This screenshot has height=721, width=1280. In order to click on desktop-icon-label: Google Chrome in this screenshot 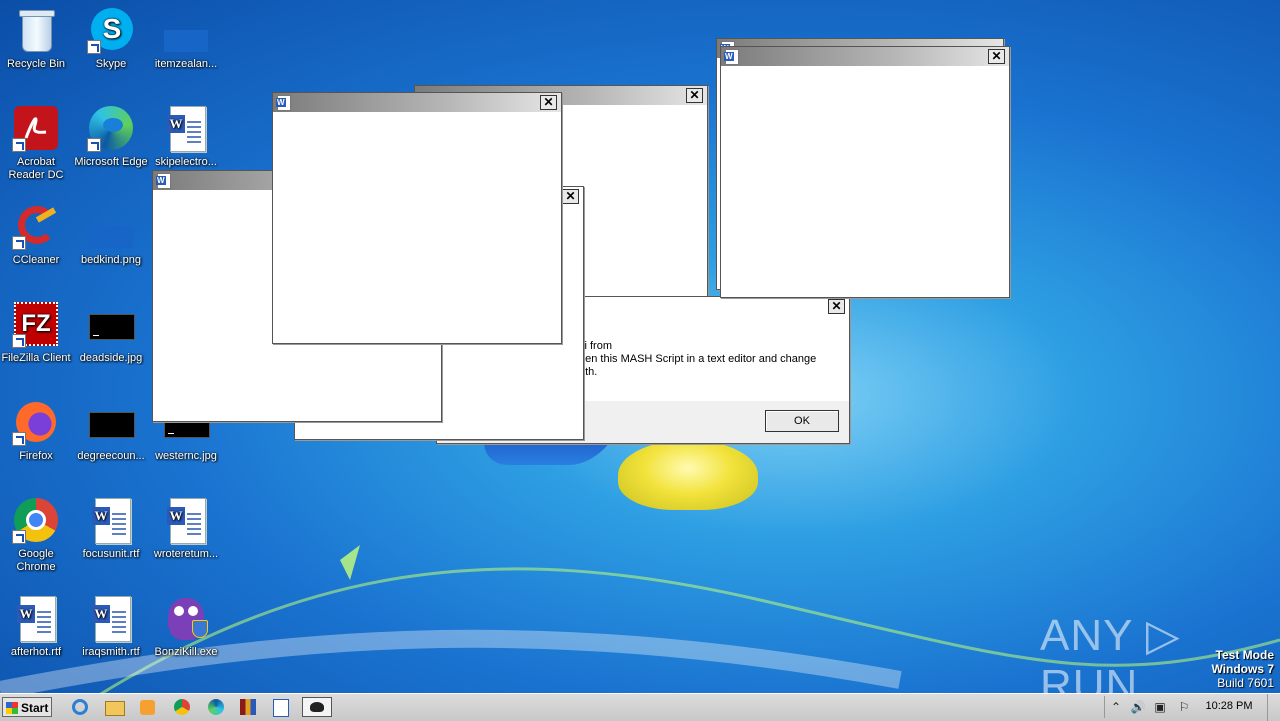, I will do `click(36, 560)`.